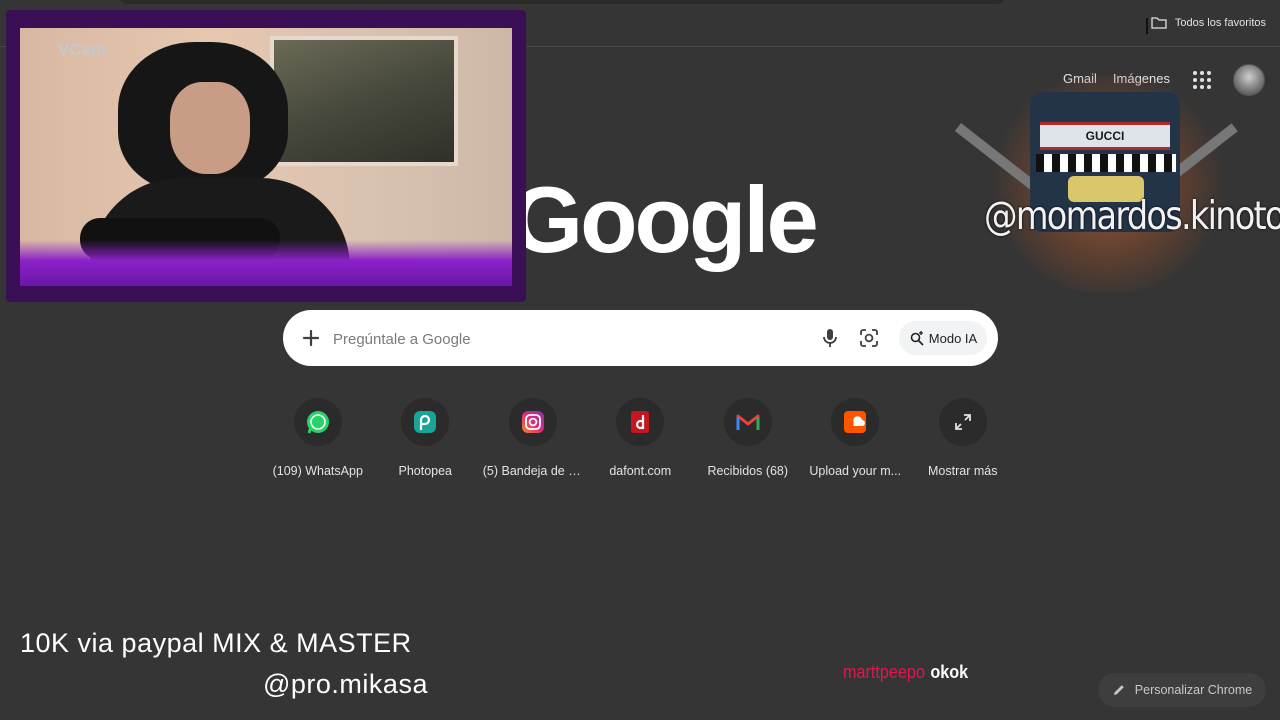 The width and height of the screenshot is (1280, 720). I want to click on chat-message: marttpeepo okok, so click(905, 672).